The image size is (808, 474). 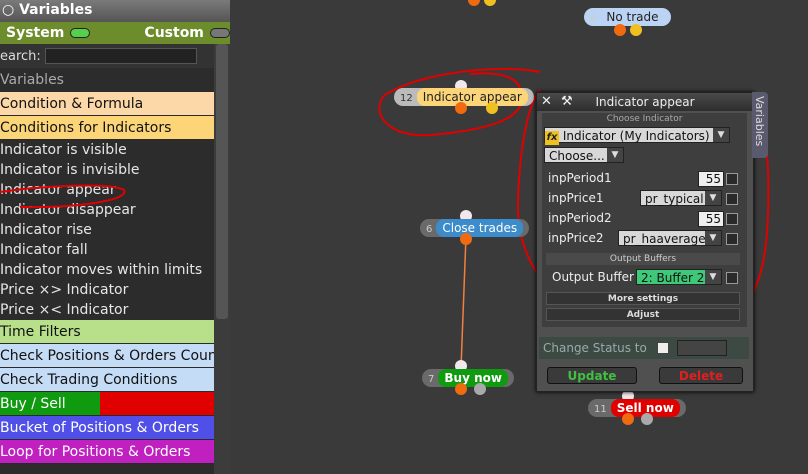 I want to click on change-status-checkbox, so click(x=663, y=348).